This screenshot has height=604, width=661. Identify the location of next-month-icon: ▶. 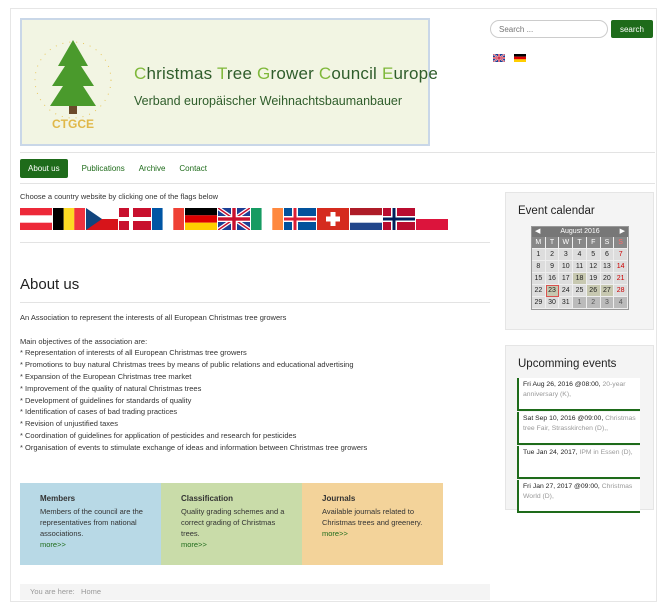
(622, 232).